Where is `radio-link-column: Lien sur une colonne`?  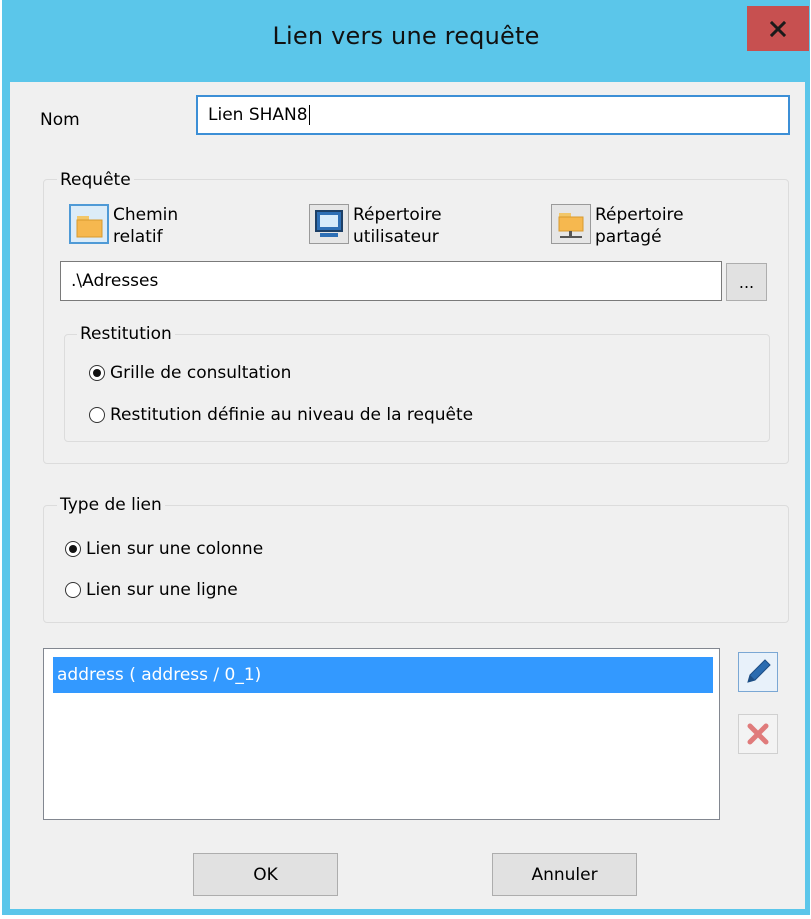 radio-link-column: Lien sur une colonne is located at coordinates (164, 549).